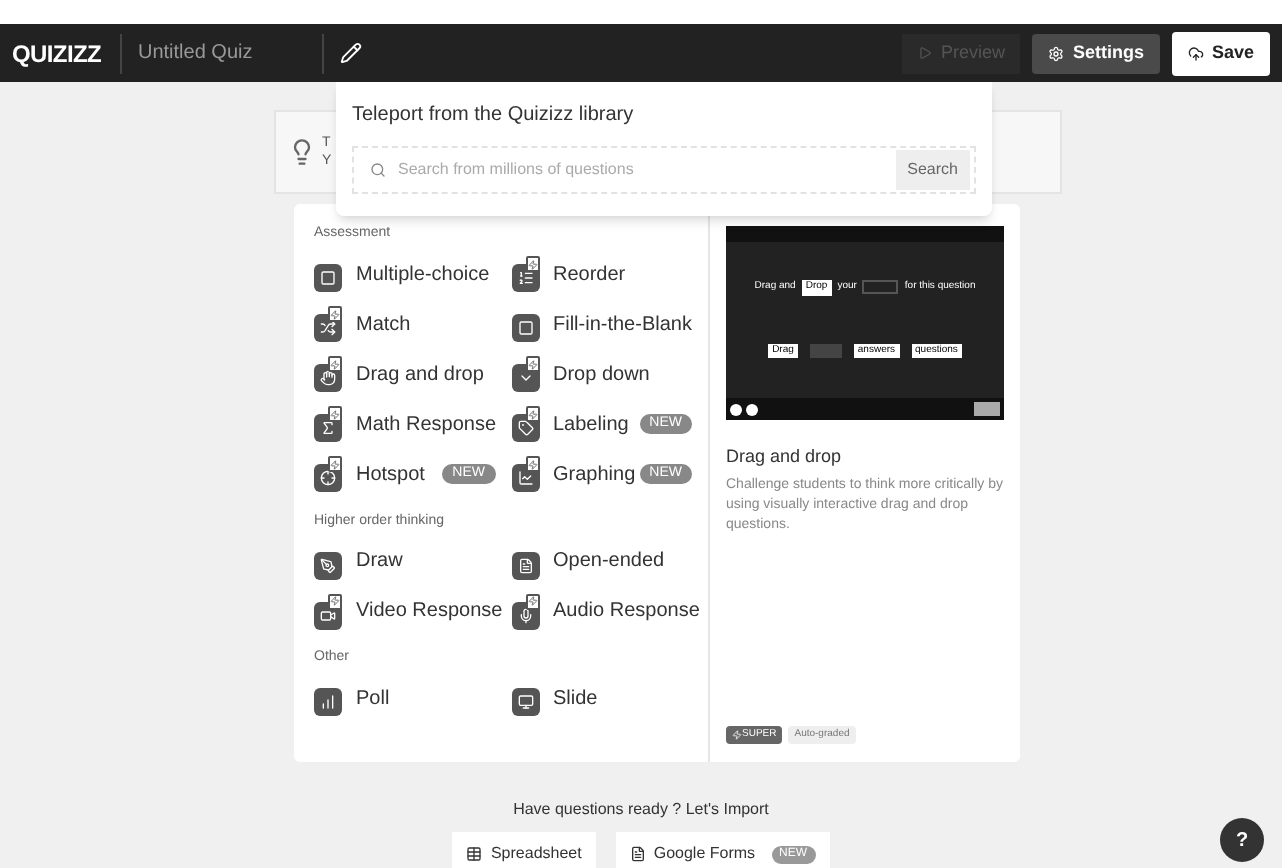 The height and width of the screenshot is (868, 1282). I want to click on help-button: ?, so click(1242, 840).